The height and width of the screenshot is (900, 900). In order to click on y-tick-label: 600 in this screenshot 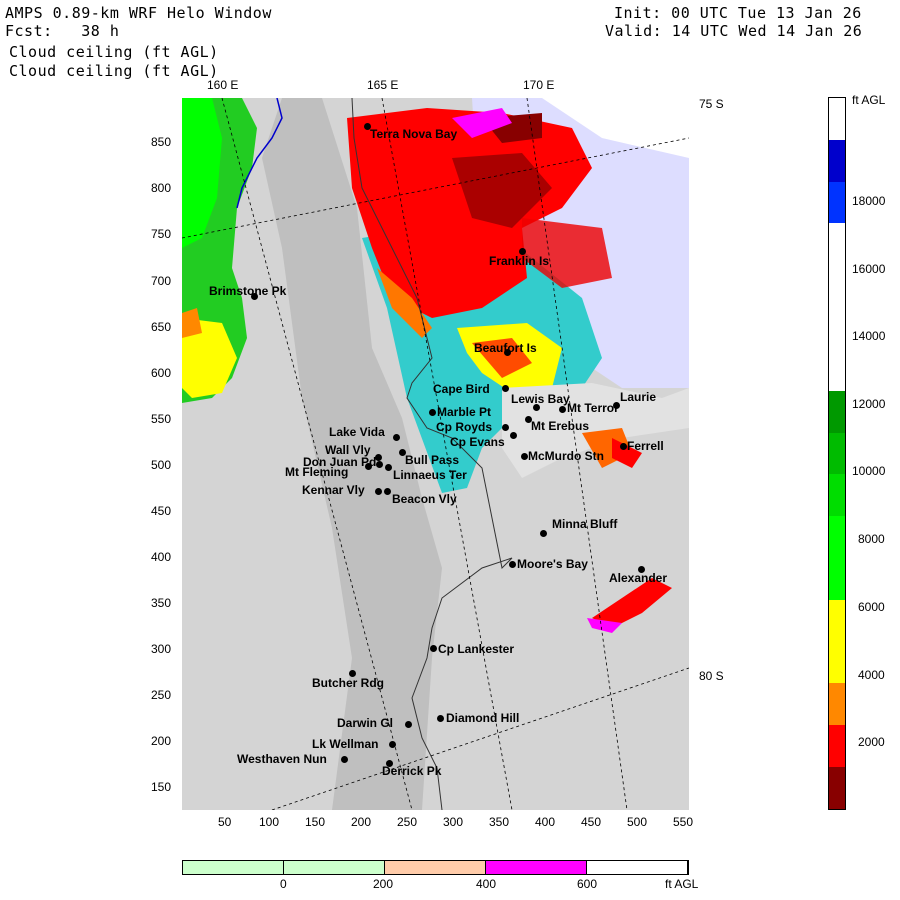, I will do `click(161, 373)`.